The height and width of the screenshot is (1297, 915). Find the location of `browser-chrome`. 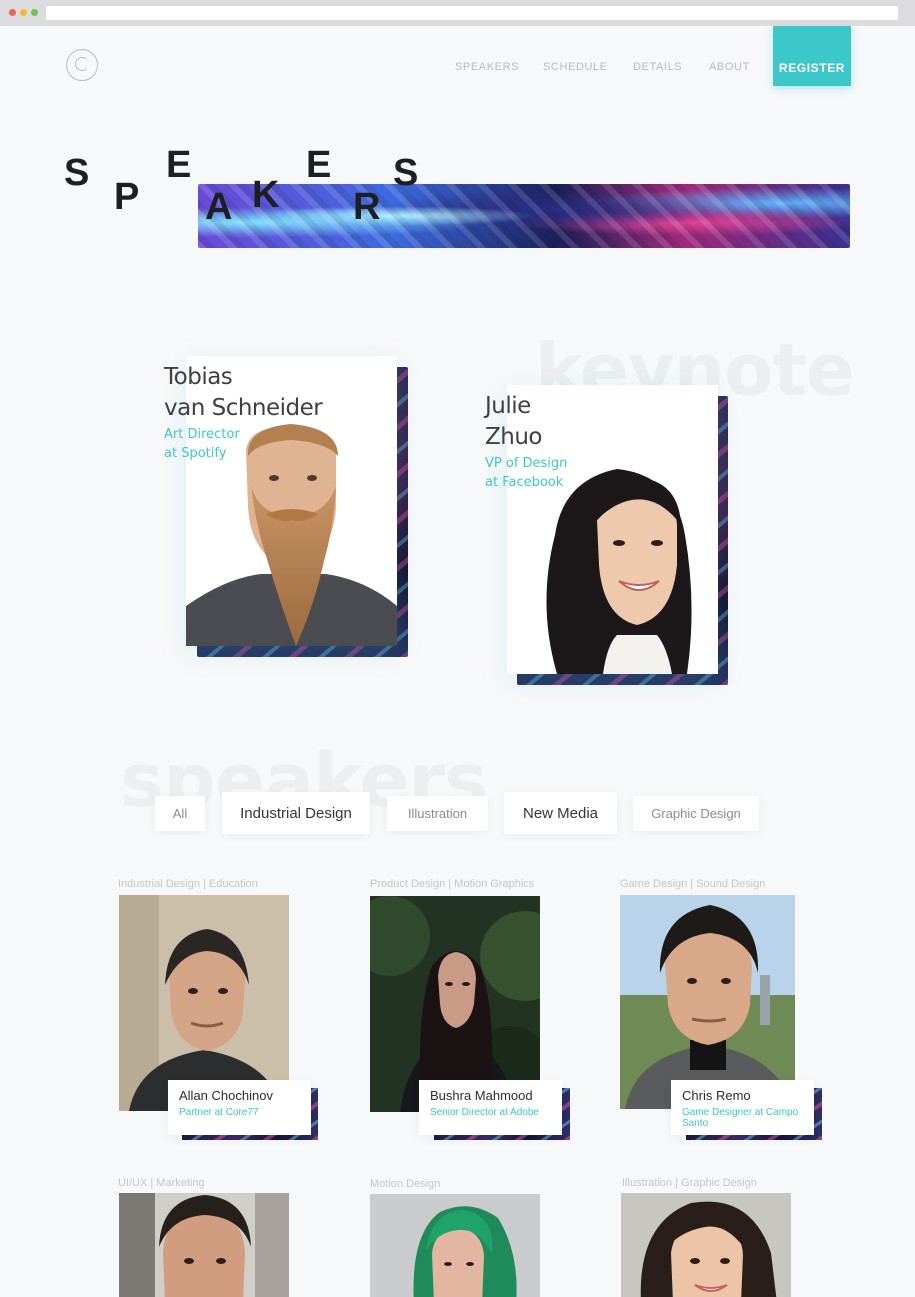

browser-chrome is located at coordinates (457, 13).